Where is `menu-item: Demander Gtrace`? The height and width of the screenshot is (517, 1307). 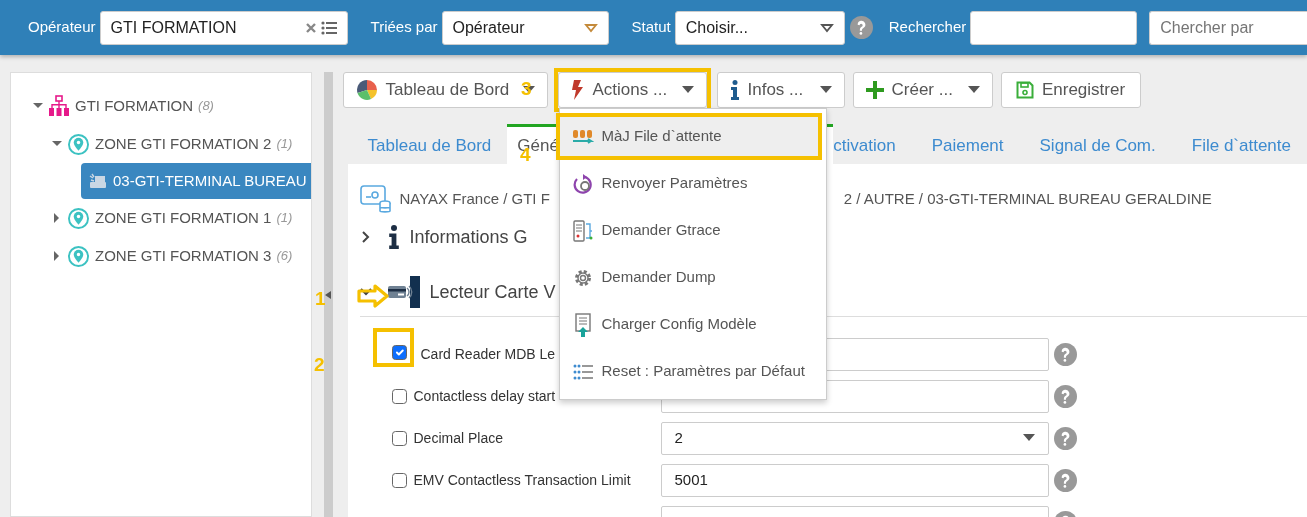
menu-item: Demander Gtrace is located at coordinates (692, 230).